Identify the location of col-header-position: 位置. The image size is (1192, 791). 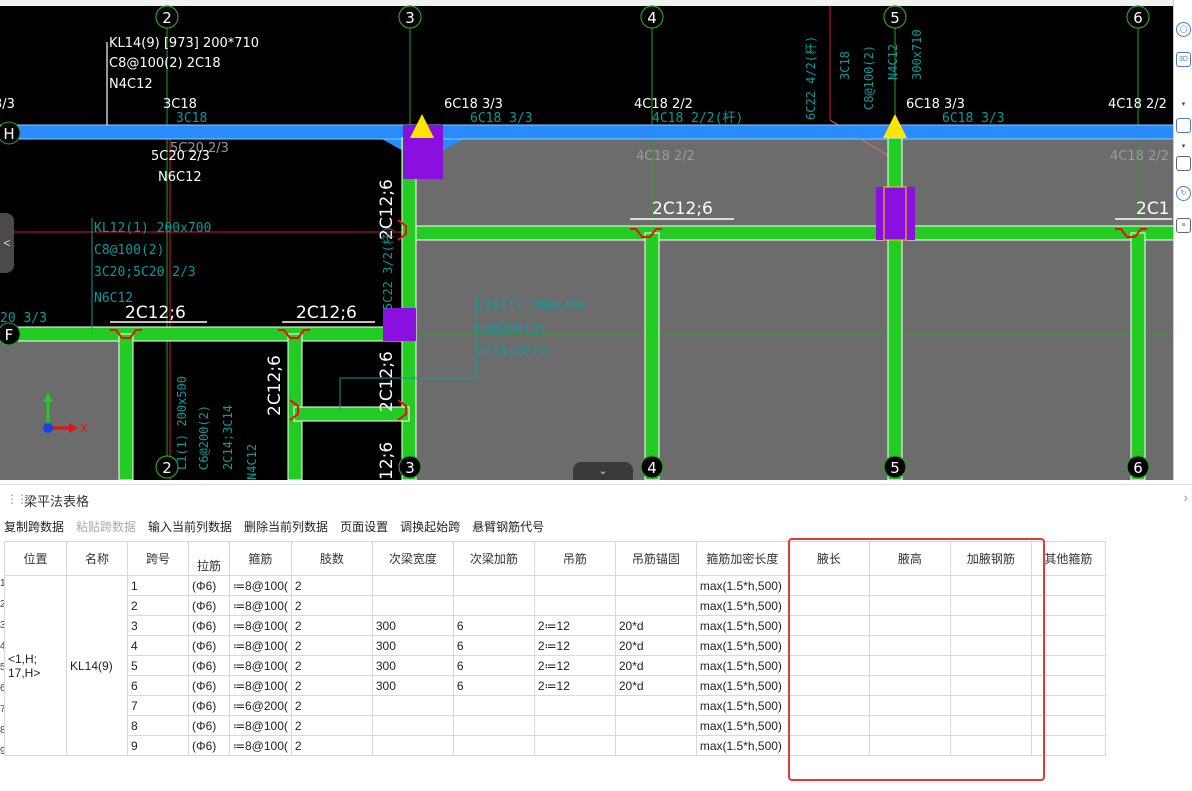
(35, 558).